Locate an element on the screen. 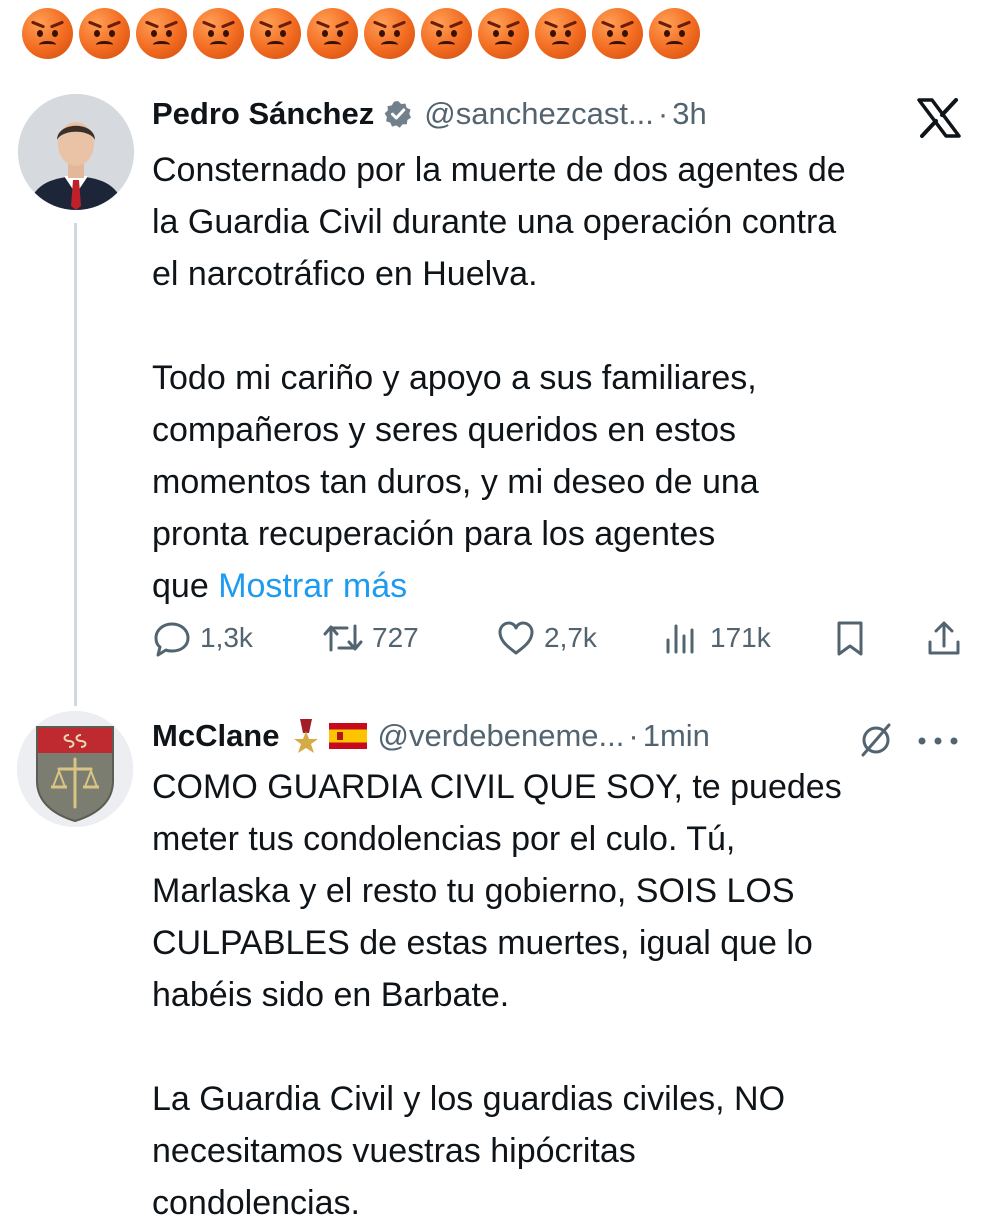  reply-count: 1,3k is located at coordinates (226, 637).